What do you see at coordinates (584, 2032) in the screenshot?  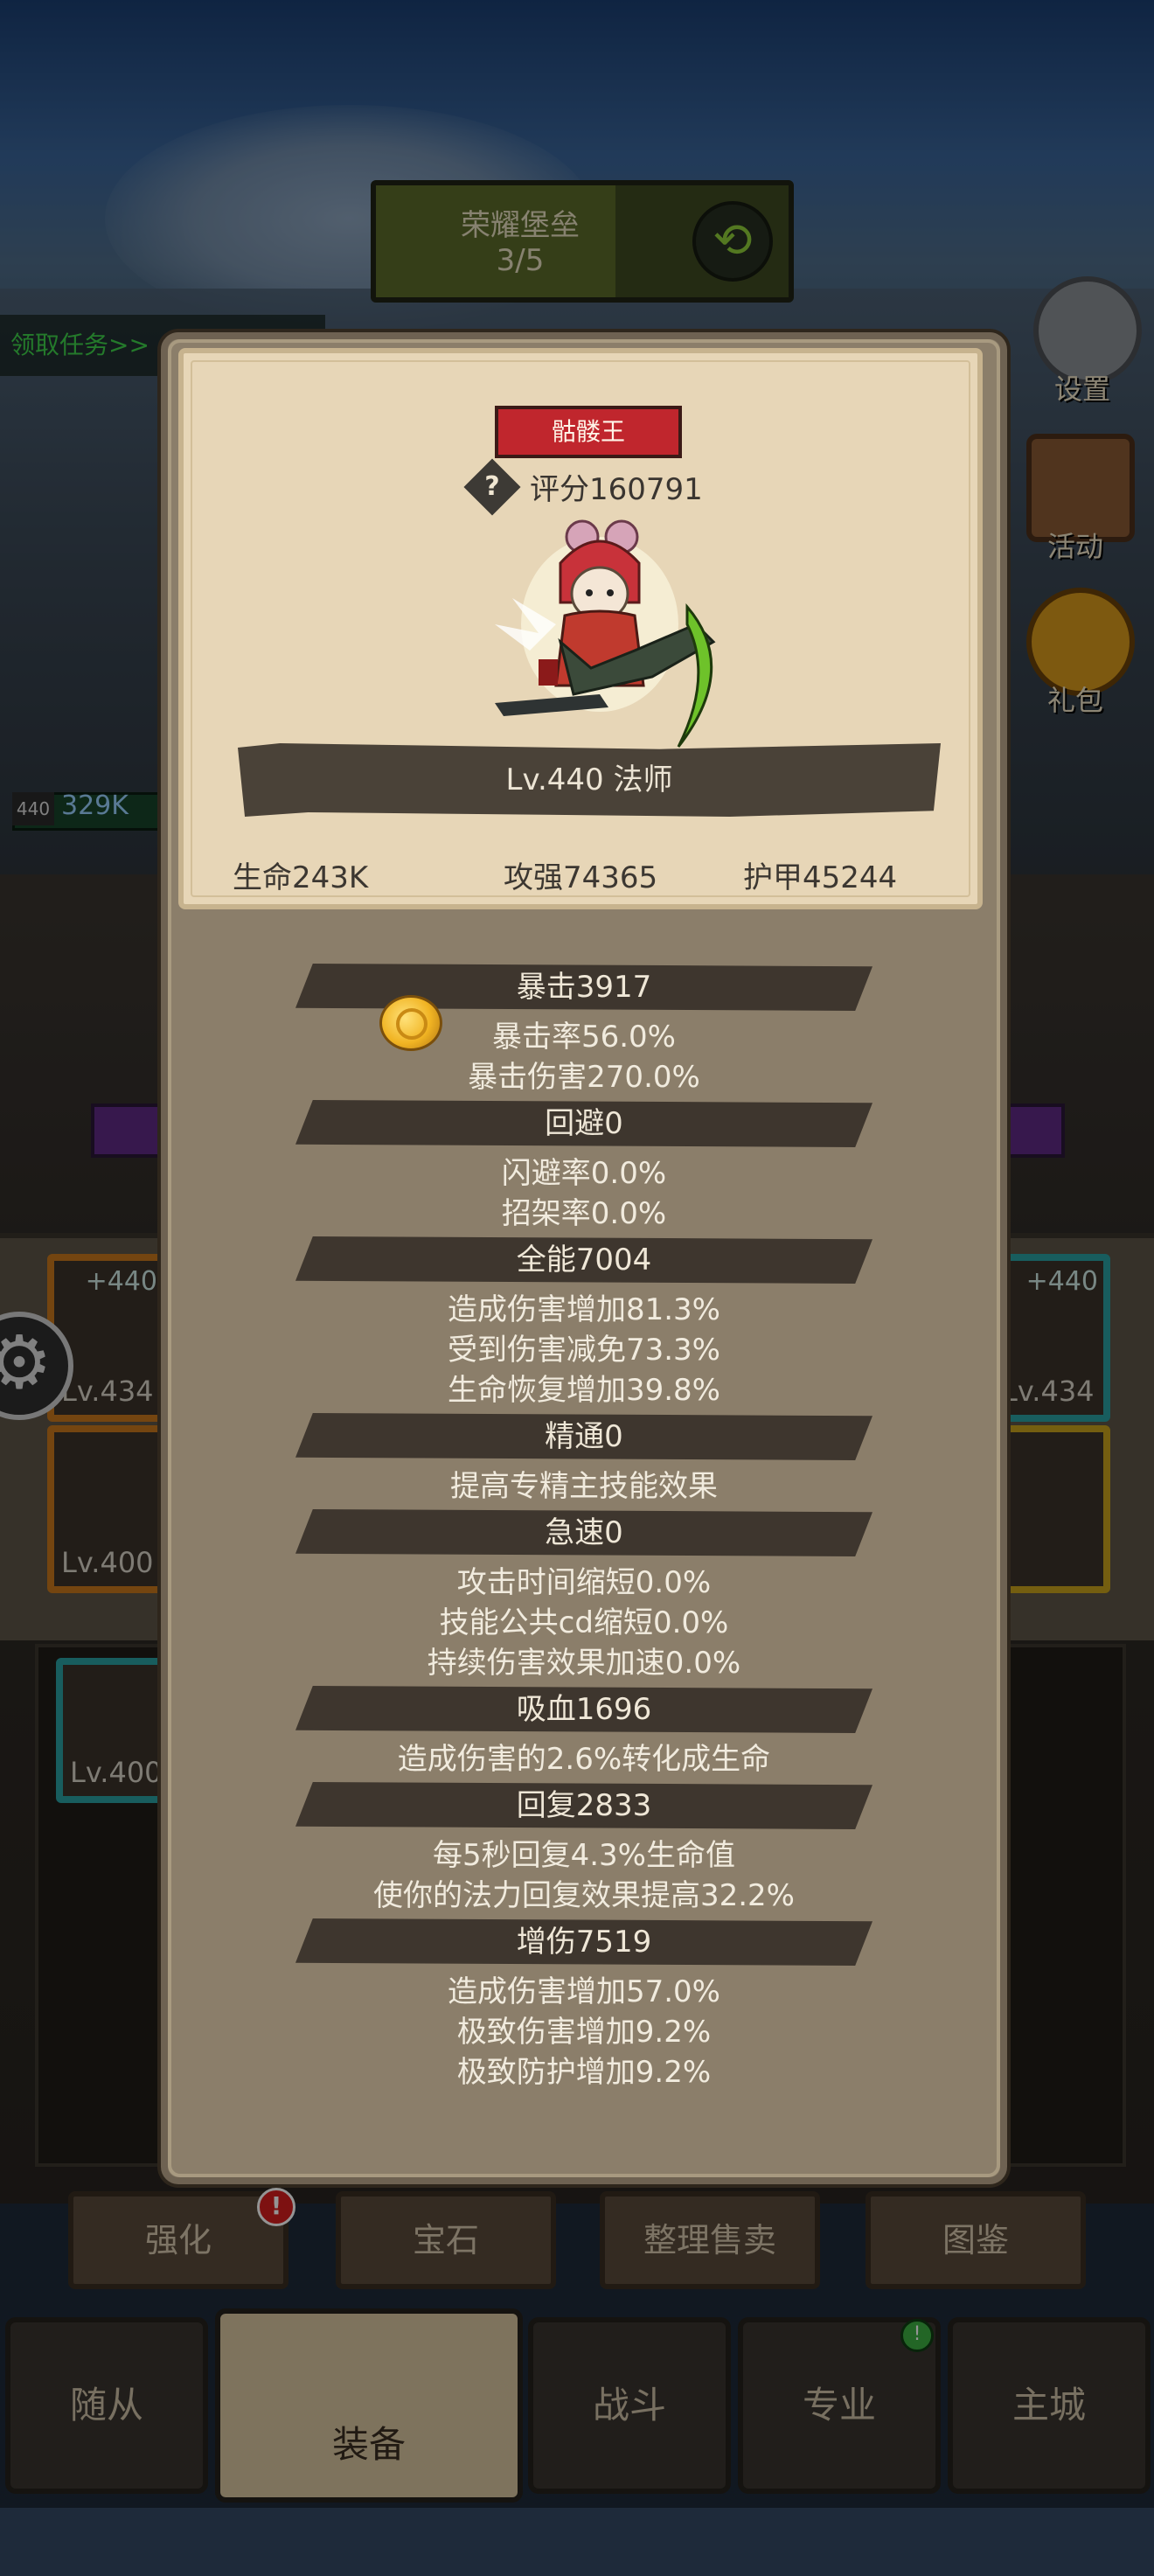 I see `stat-line: 极致伤害增加9.2%` at bounding box center [584, 2032].